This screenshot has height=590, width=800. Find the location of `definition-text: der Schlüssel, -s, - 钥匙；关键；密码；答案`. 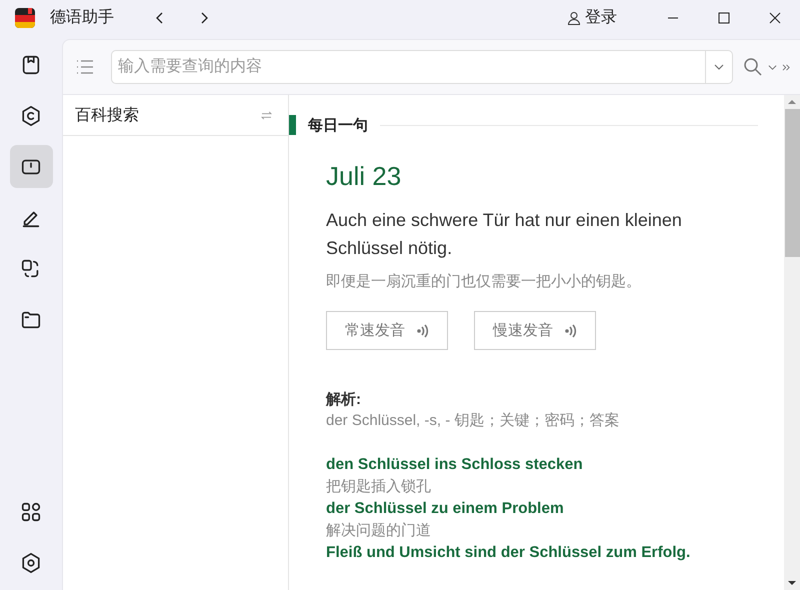

definition-text: der Schlüssel, -s, - 钥匙；关键；密码；答案 is located at coordinates (473, 420).